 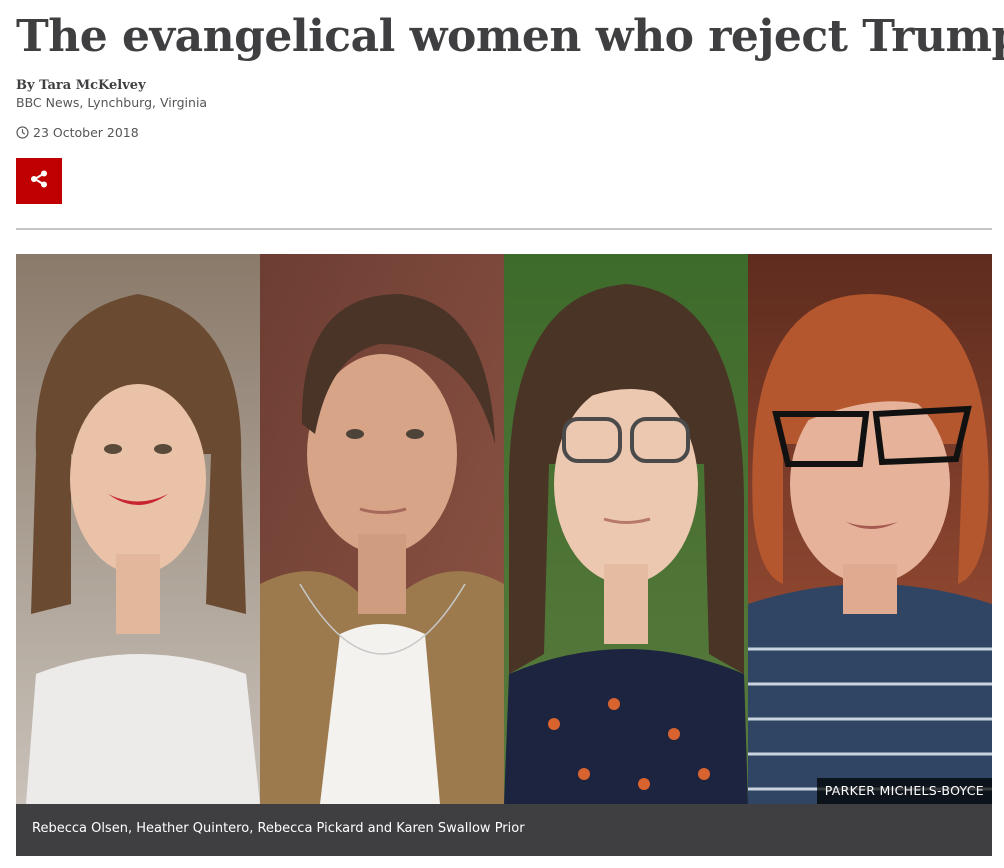 I want to click on divider, so click(x=504, y=229).